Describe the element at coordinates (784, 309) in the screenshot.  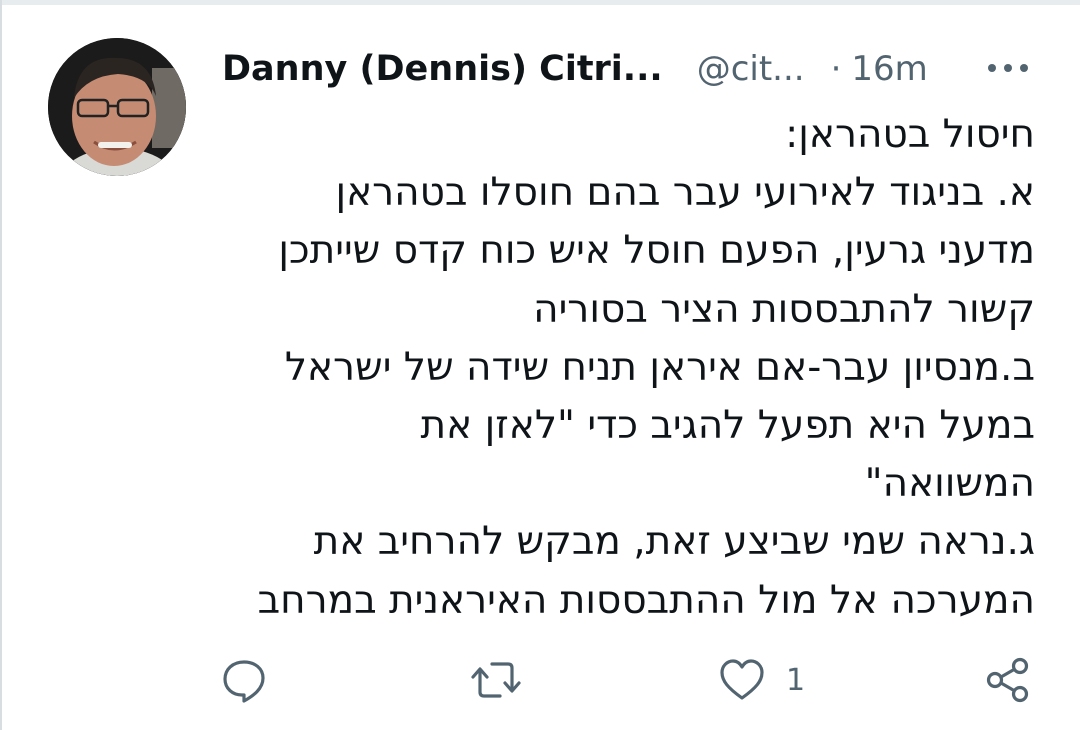
I see `tweet-text-line: קשור להתבססות הציר בסוריה` at that location.